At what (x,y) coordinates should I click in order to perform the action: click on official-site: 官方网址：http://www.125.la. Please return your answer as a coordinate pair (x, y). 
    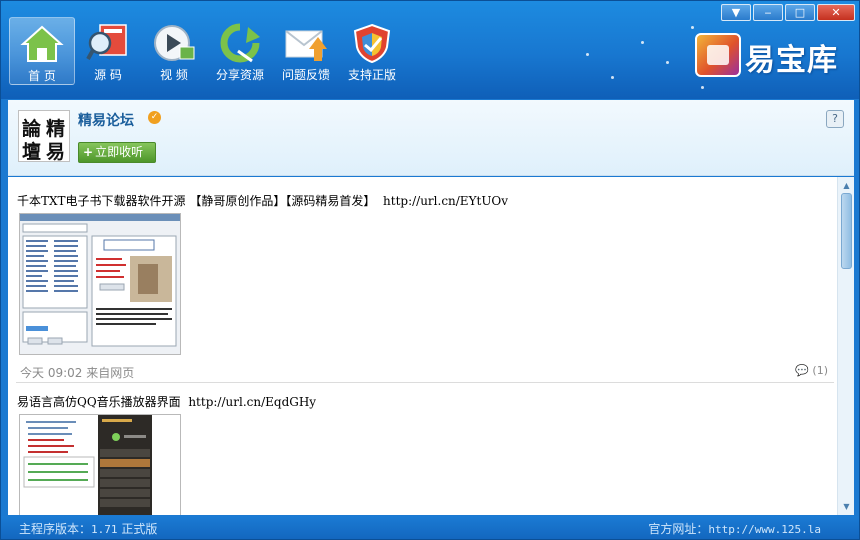
    Looking at the image, I should click on (734, 528).